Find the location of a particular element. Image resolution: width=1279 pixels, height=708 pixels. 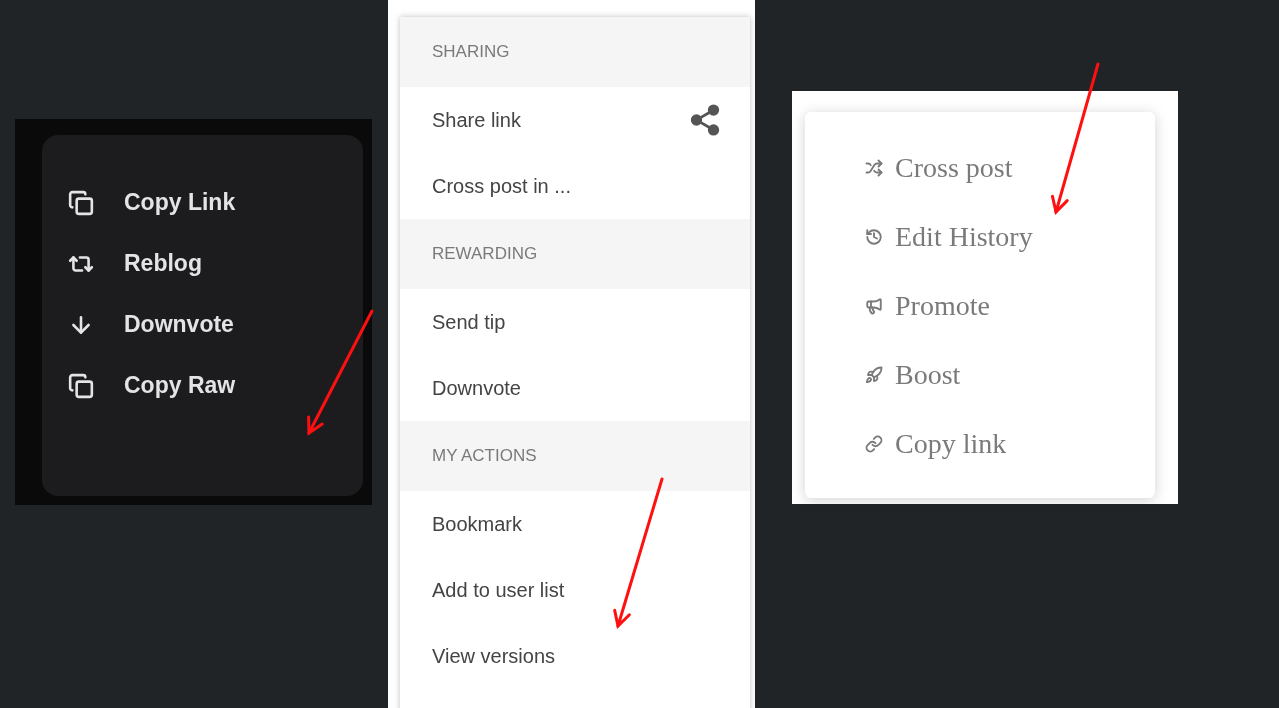

menu-item: Copy link is located at coordinates (1010, 443).